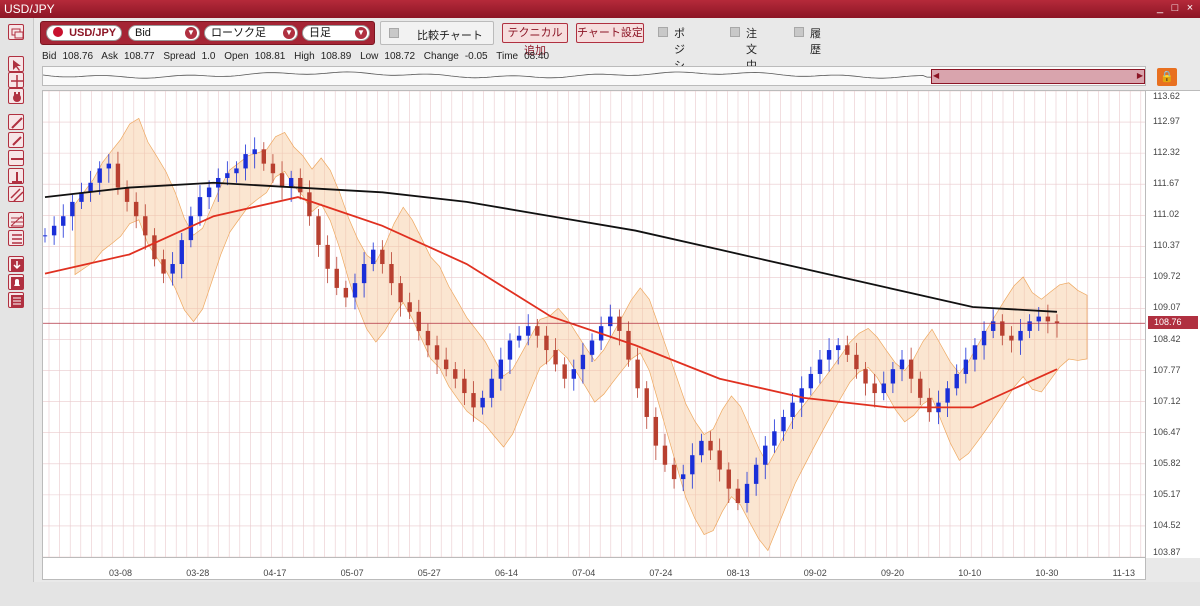  What do you see at coordinates (16, 176) in the screenshot?
I see `vertical-line-icon` at bounding box center [16, 176].